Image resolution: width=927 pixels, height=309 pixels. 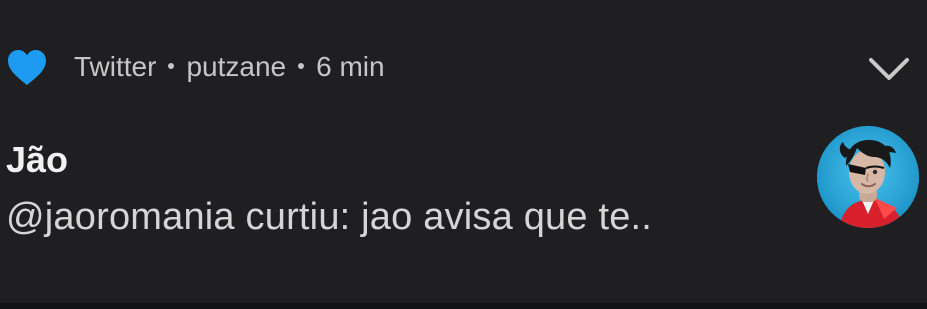 What do you see at coordinates (236, 66) in the screenshot?
I see `account-name: putzane` at bounding box center [236, 66].